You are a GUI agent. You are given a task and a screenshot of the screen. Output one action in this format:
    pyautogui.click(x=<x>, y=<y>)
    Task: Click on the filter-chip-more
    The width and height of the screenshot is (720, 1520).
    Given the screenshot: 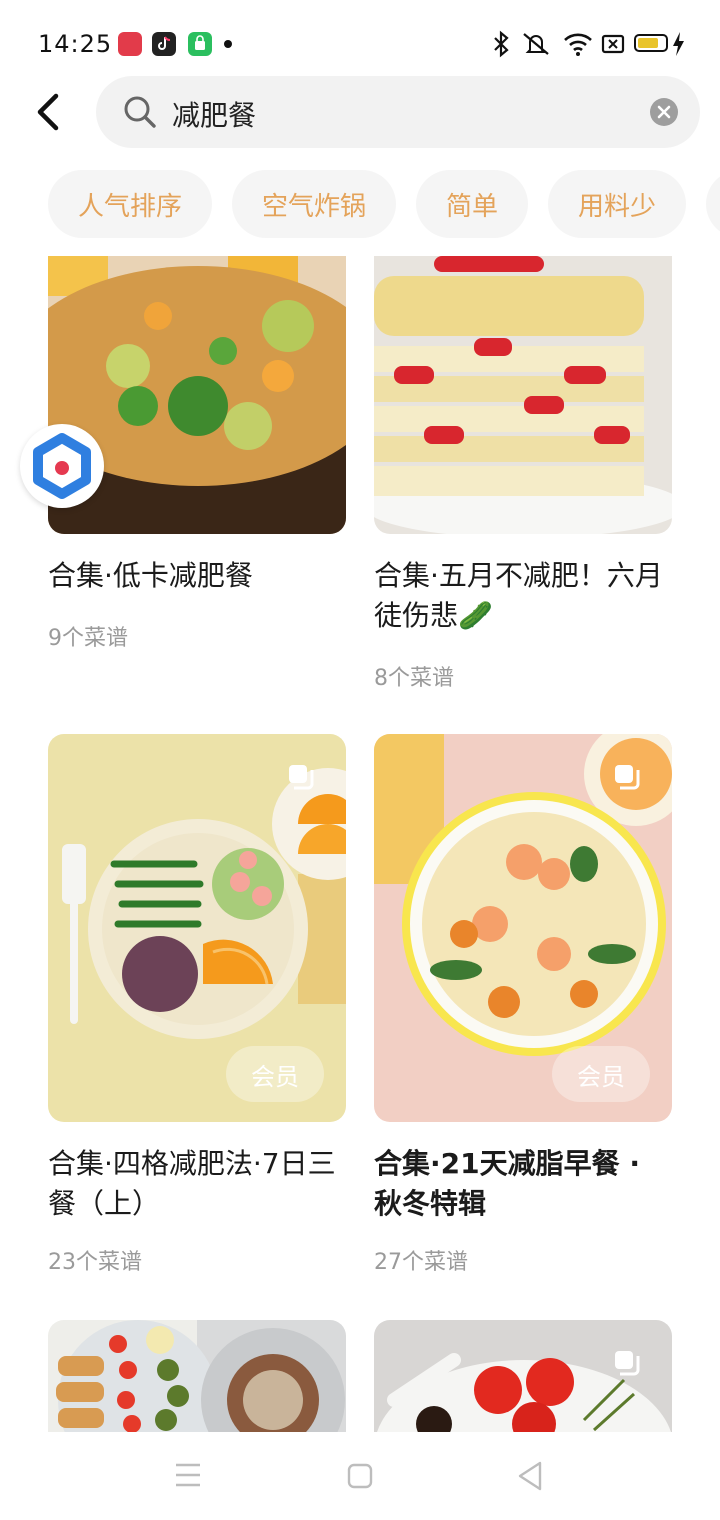 What is the action you would take?
    pyautogui.click(x=713, y=204)
    